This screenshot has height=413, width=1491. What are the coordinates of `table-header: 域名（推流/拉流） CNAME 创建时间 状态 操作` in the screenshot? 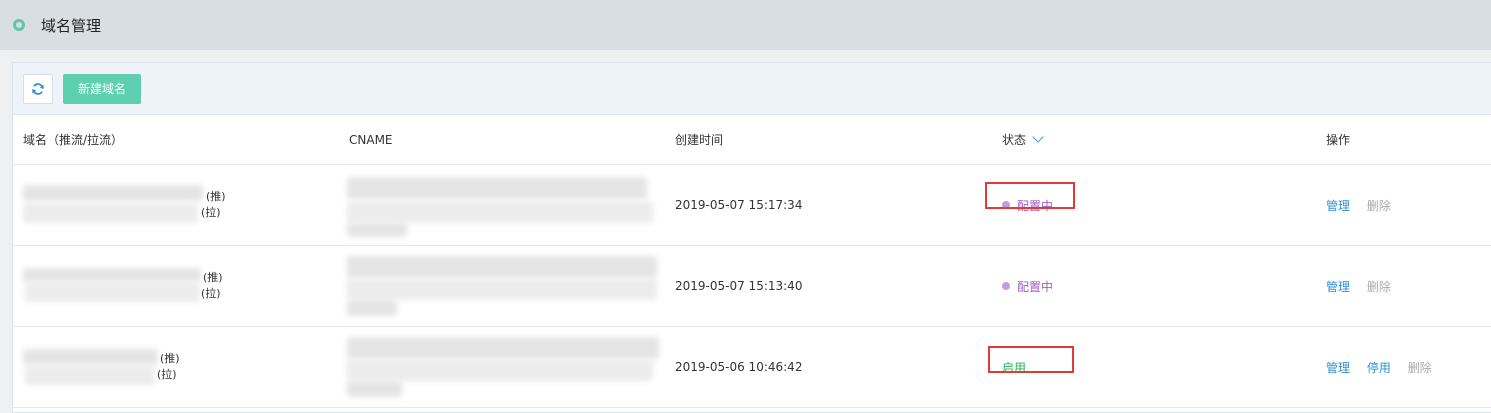 It's located at (752, 140).